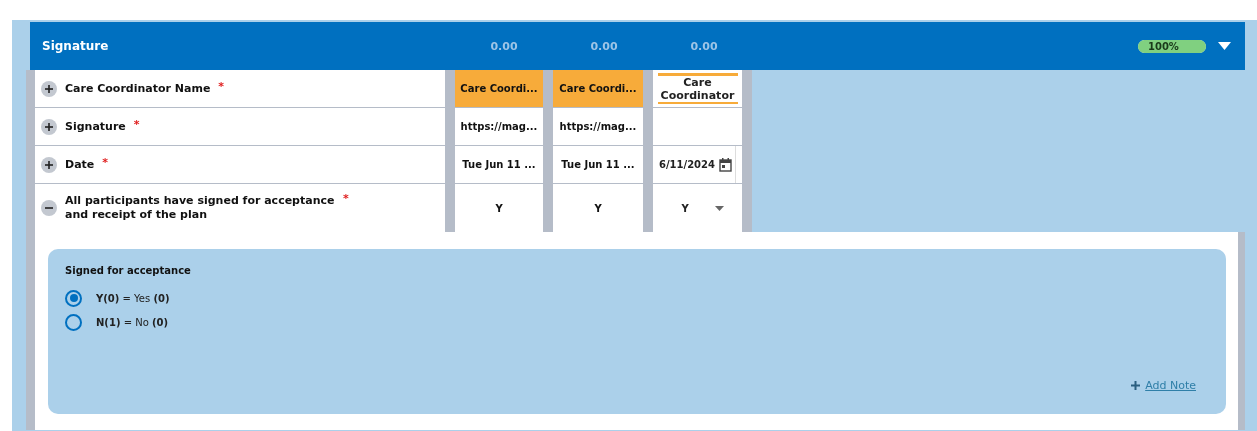 Image resolution: width=1257 pixels, height=431 pixels. What do you see at coordinates (697, 208) in the screenshot?
I see `select-field: Y` at bounding box center [697, 208].